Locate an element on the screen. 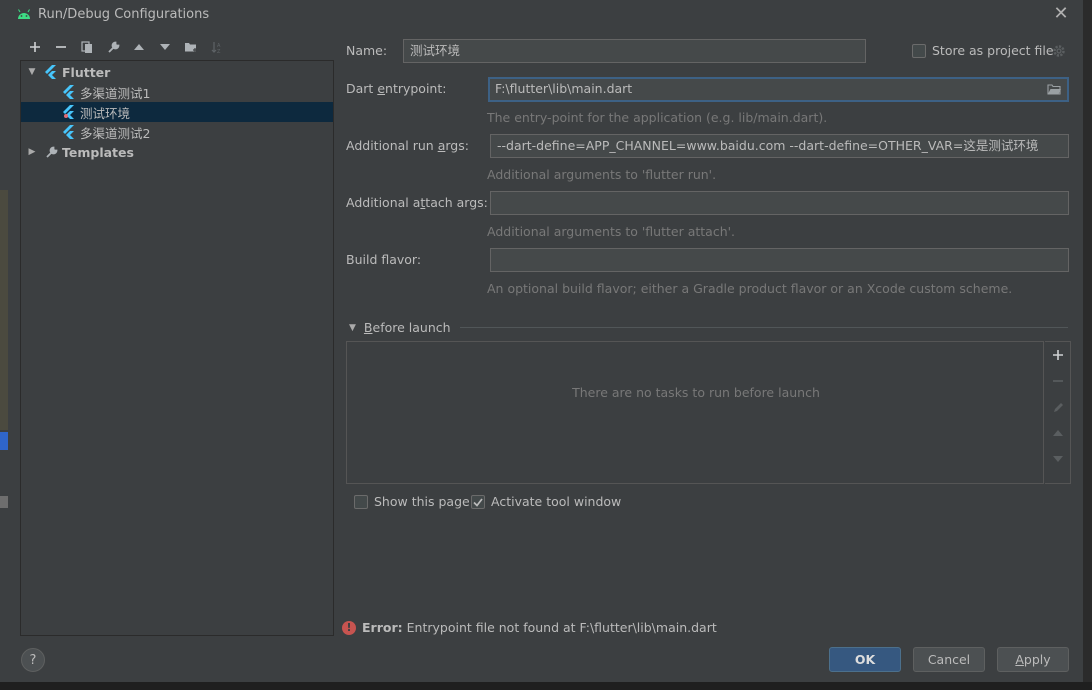 Image resolution: width=1092 pixels, height=690 pixels. before-launch-toggle: ▼ Before launch is located at coordinates (400, 327).